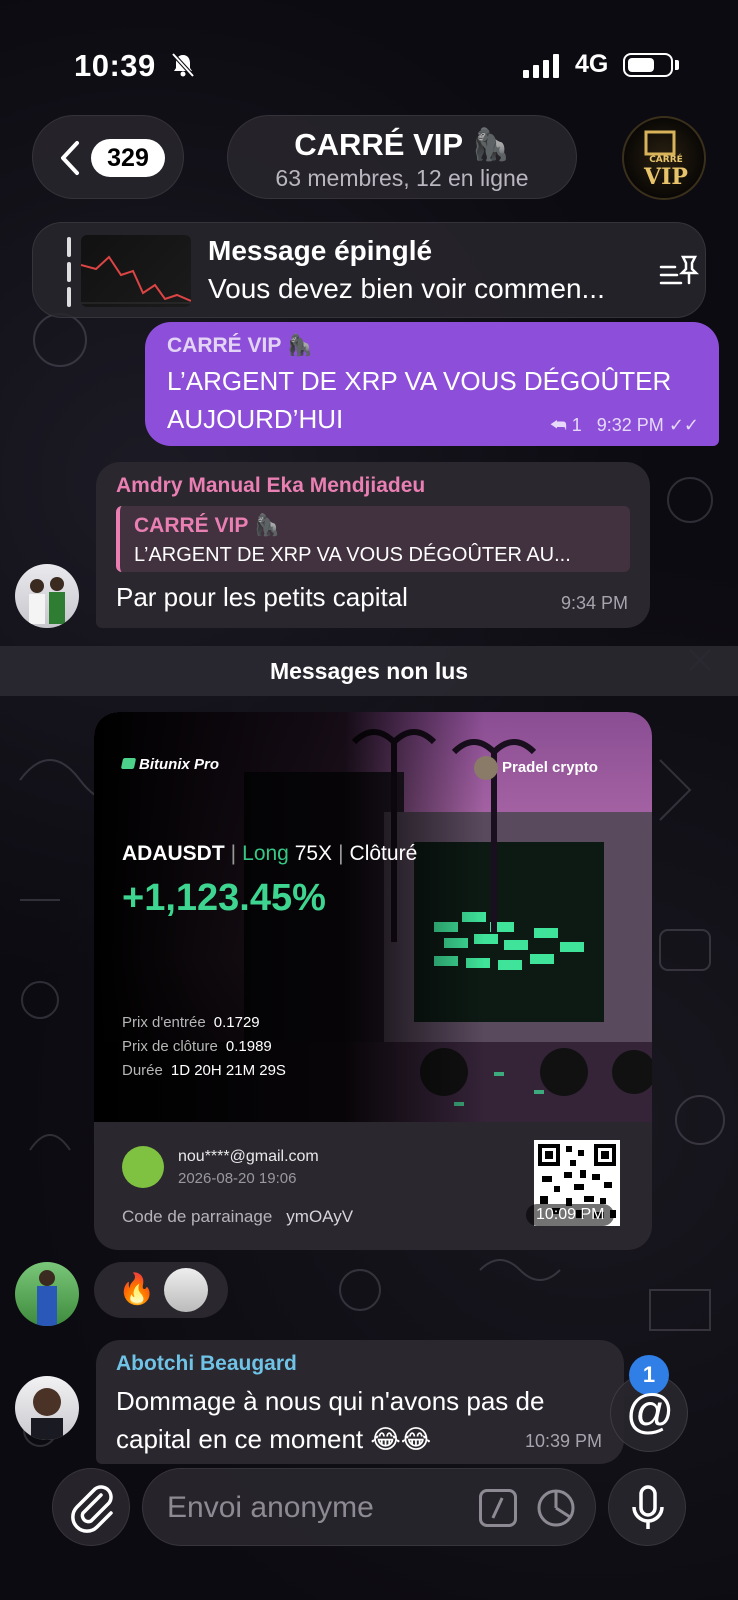 This screenshot has width=738, height=1600. What do you see at coordinates (665, 177) in the screenshot?
I see `svg-text: VIP` at bounding box center [665, 177].